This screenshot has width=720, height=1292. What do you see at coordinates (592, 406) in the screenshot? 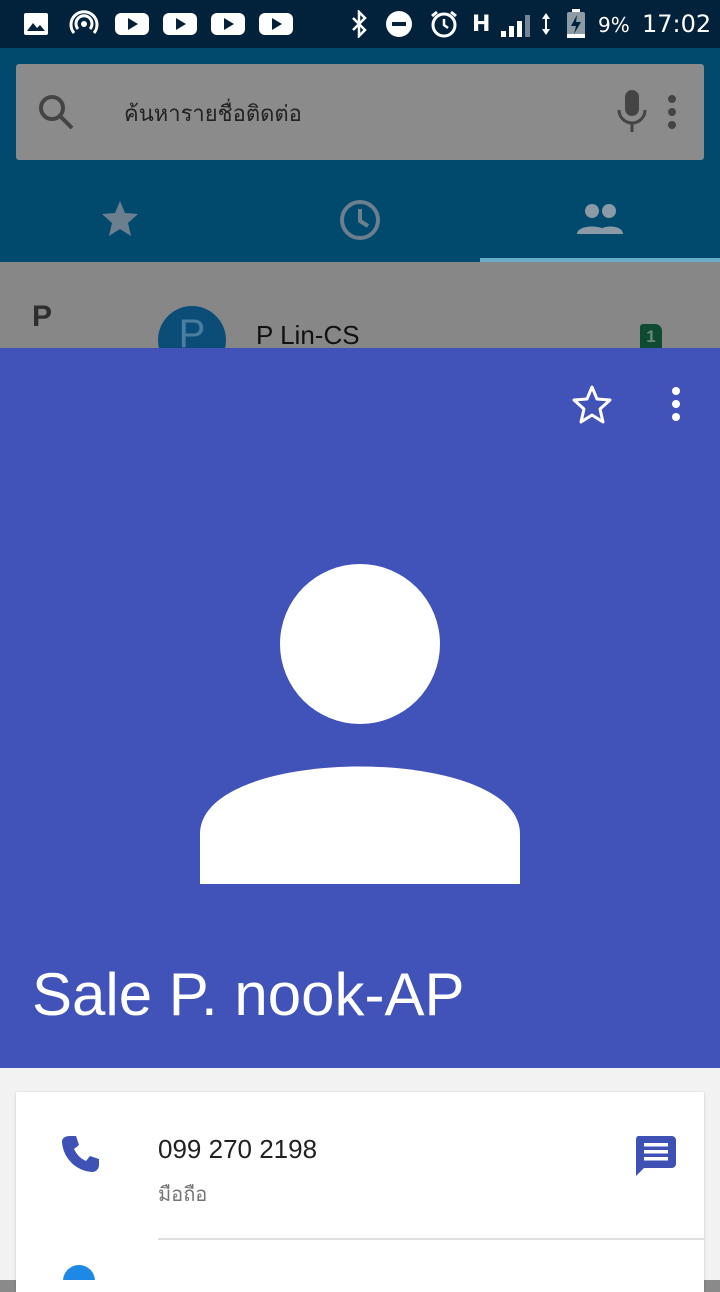
I see `favorite-star-icon` at bounding box center [592, 406].